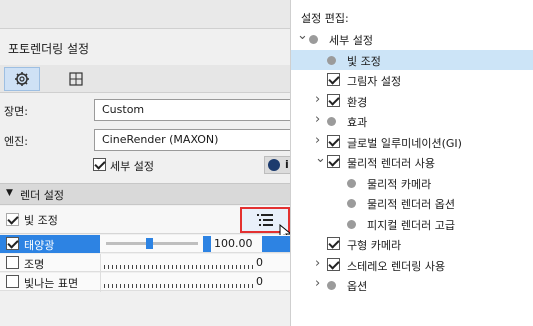 The width and height of the screenshot is (533, 326). I want to click on engine-value: CineRender (MAXON), so click(160, 139).